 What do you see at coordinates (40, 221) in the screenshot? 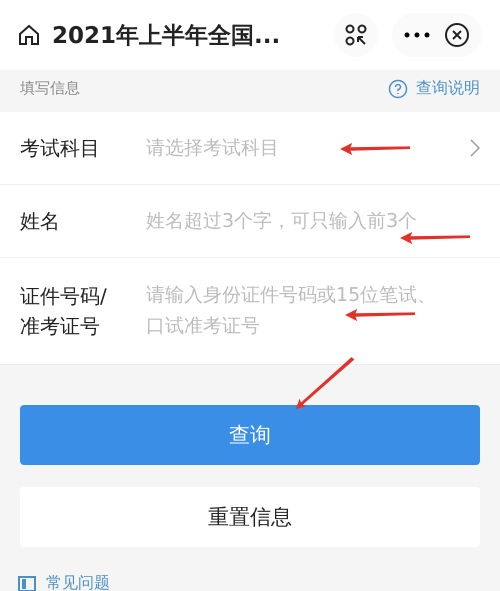
I see `field-label: 姓名` at bounding box center [40, 221].